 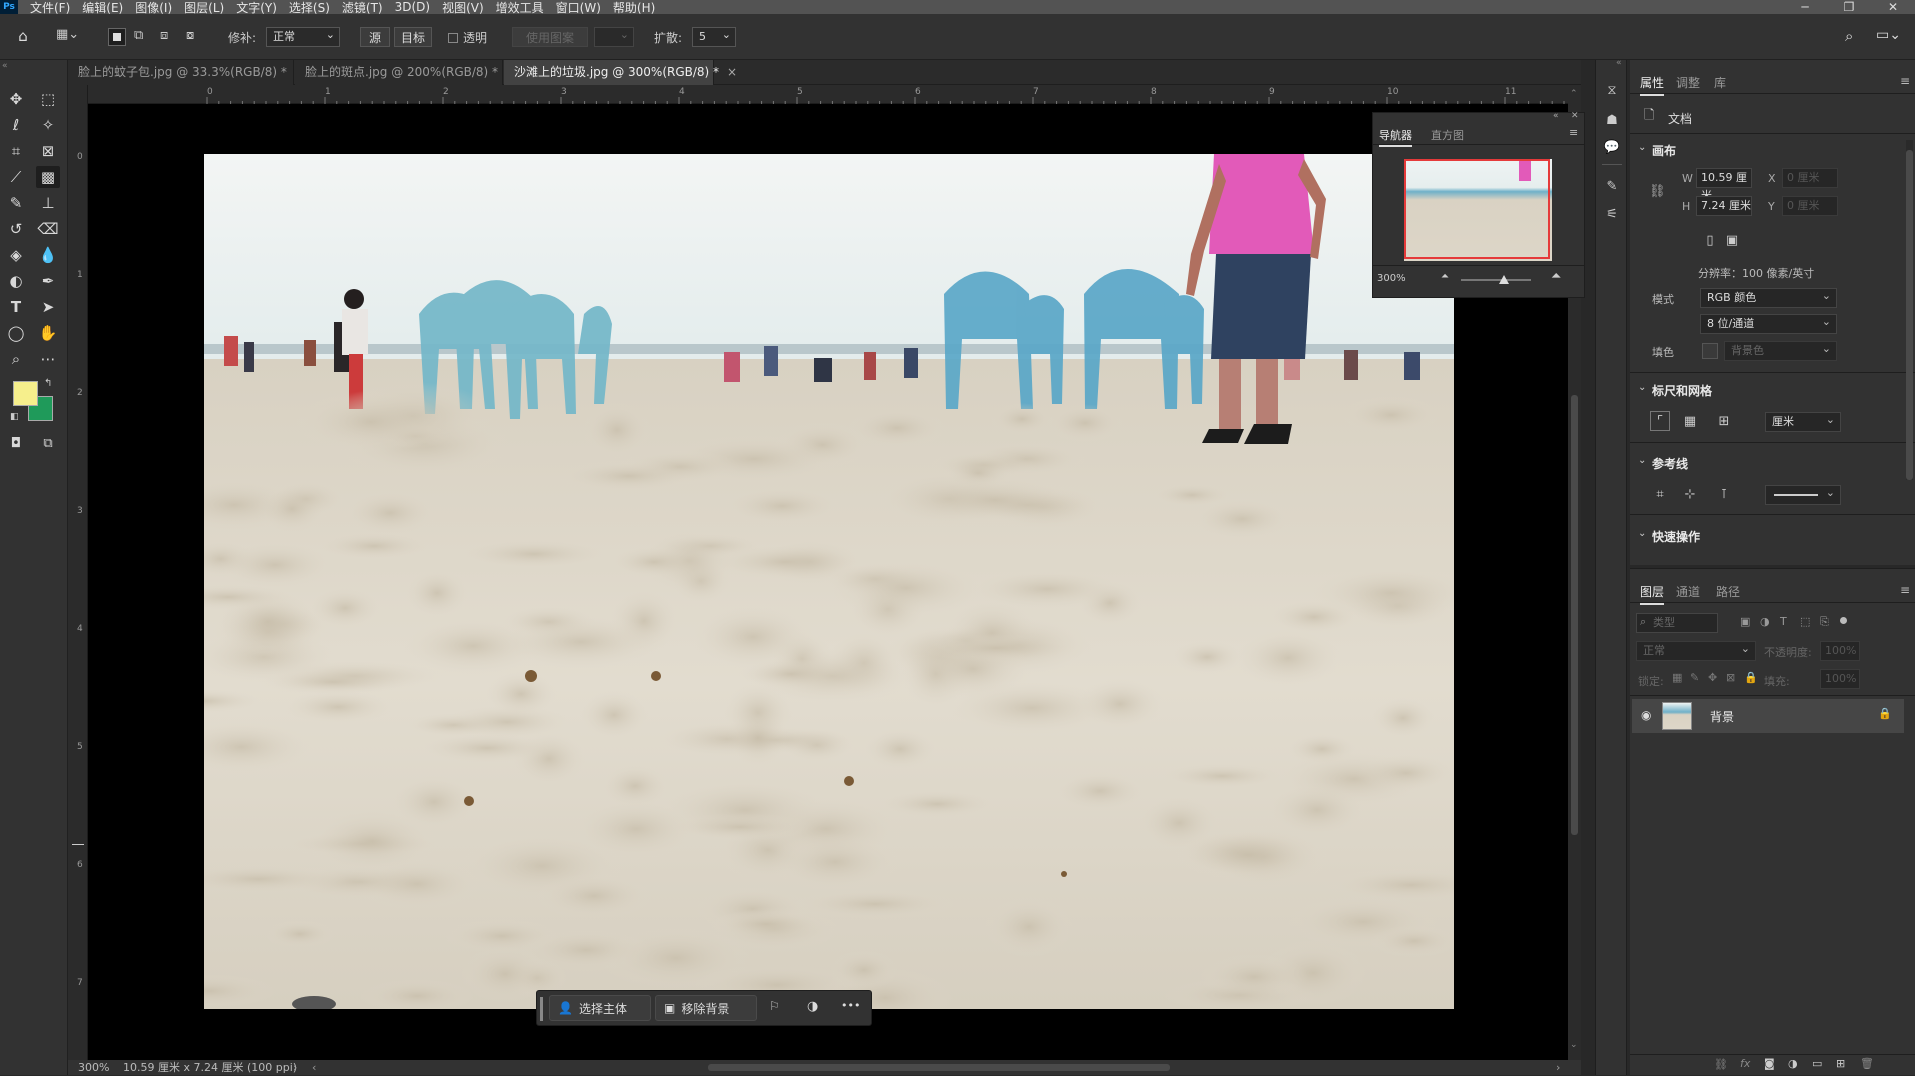 What do you see at coordinates (1391, 278) in the screenshot?
I see `navigator-zoom-value: 300%` at bounding box center [1391, 278].